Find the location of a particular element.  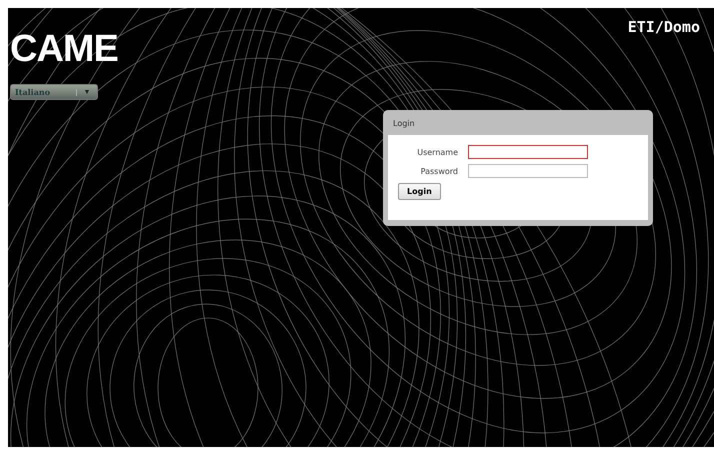

product-name: ETI/Domo is located at coordinates (664, 26).